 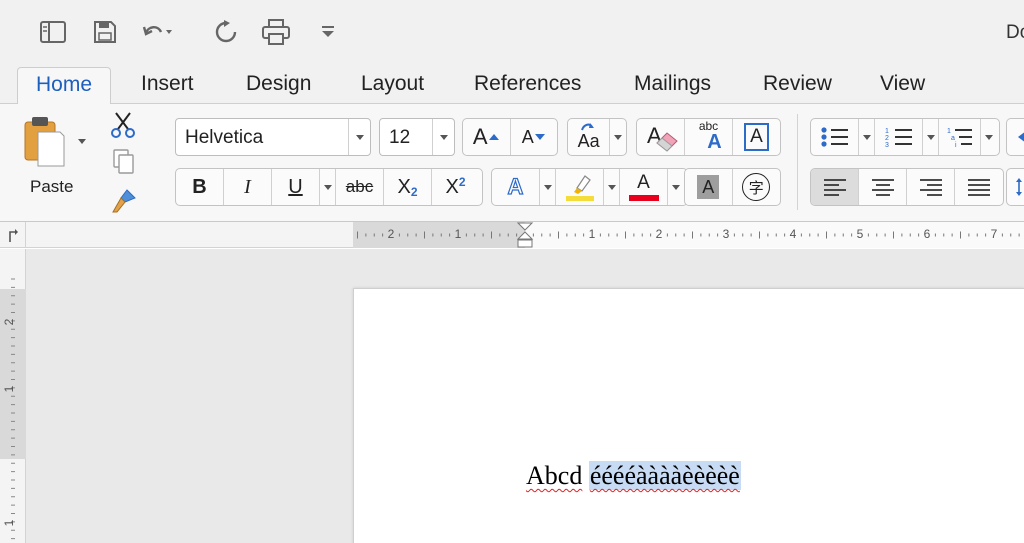 What do you see at coordinates (931, 137) in the screenshot?
I see `numbering-dropdown-arrow` at bounding box center [931, 137].